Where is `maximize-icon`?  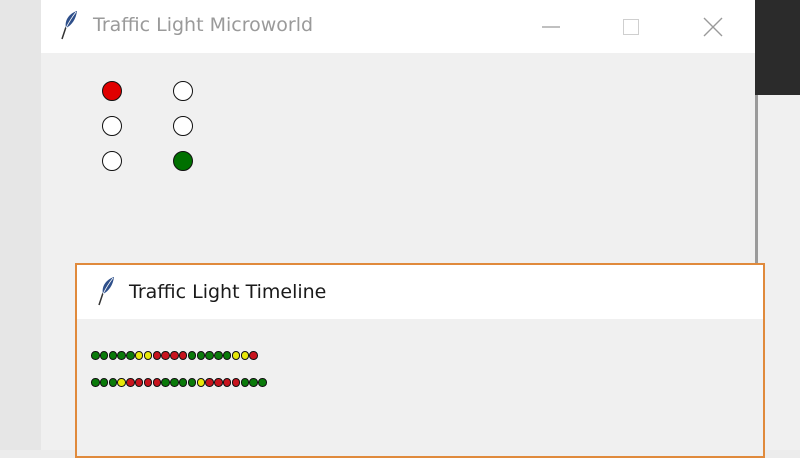 maximize-icon is located at coordinates (631, 26).